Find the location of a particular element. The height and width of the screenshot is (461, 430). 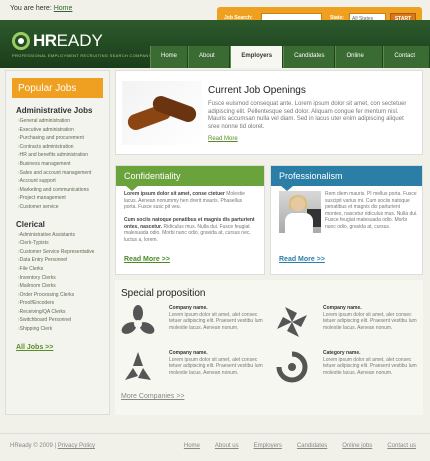

breadcrumb: You are here: Home is located at coordinates (41, 8).